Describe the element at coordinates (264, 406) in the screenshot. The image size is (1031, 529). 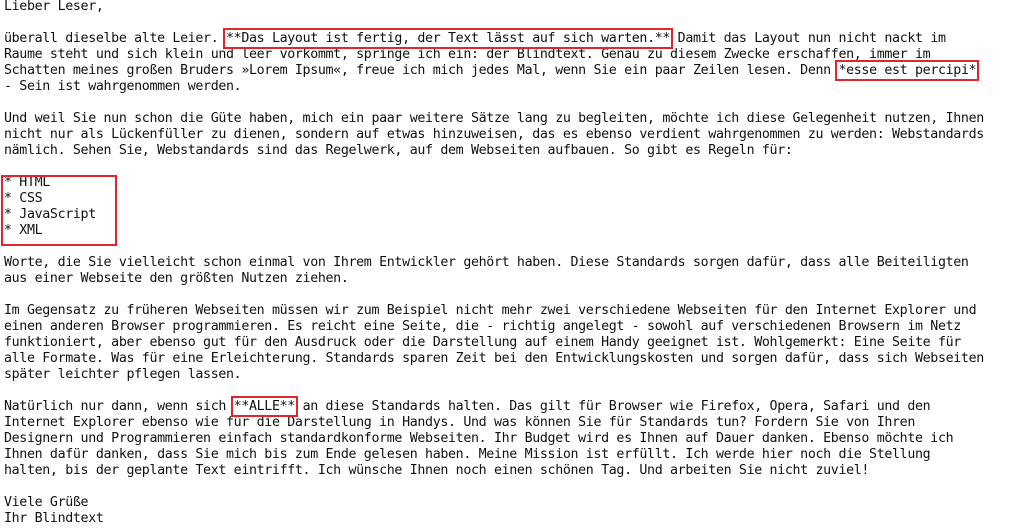
I see `highlight-bold-markup: **ALLE**` at that location.